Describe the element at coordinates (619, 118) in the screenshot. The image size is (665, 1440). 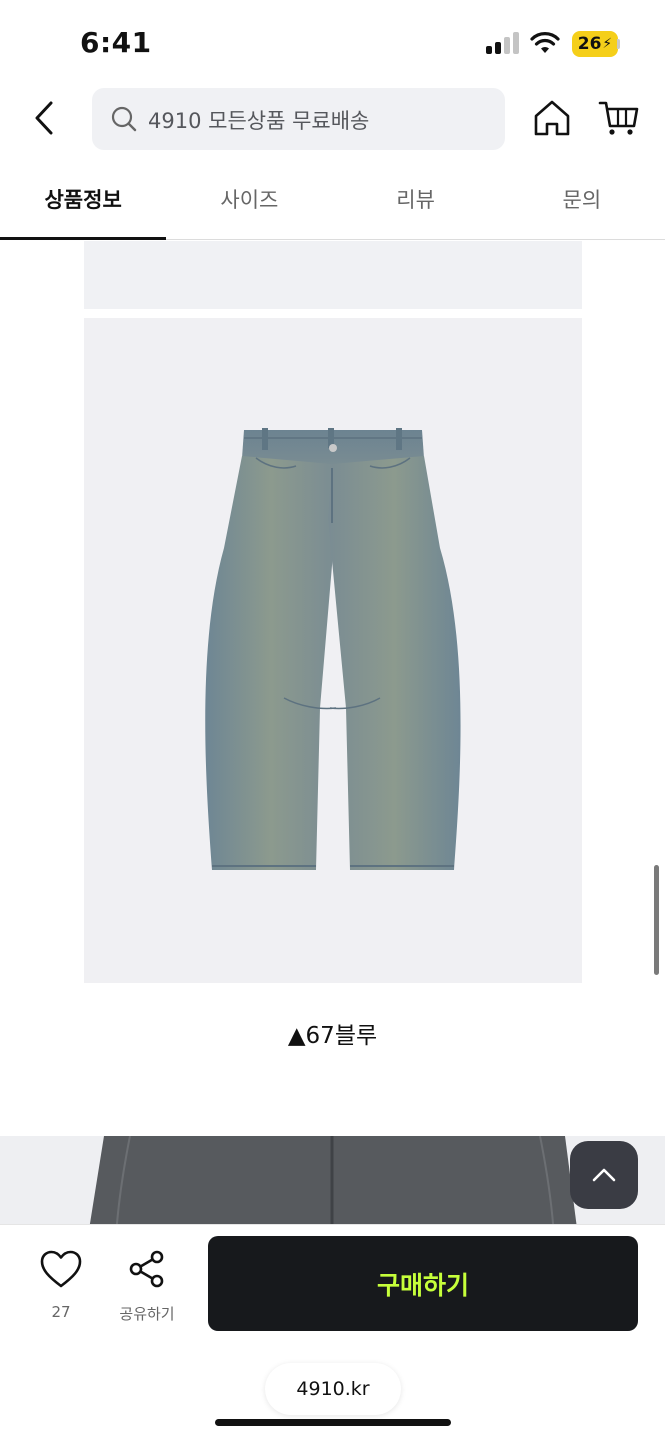
I see `cart-icon` at that location.